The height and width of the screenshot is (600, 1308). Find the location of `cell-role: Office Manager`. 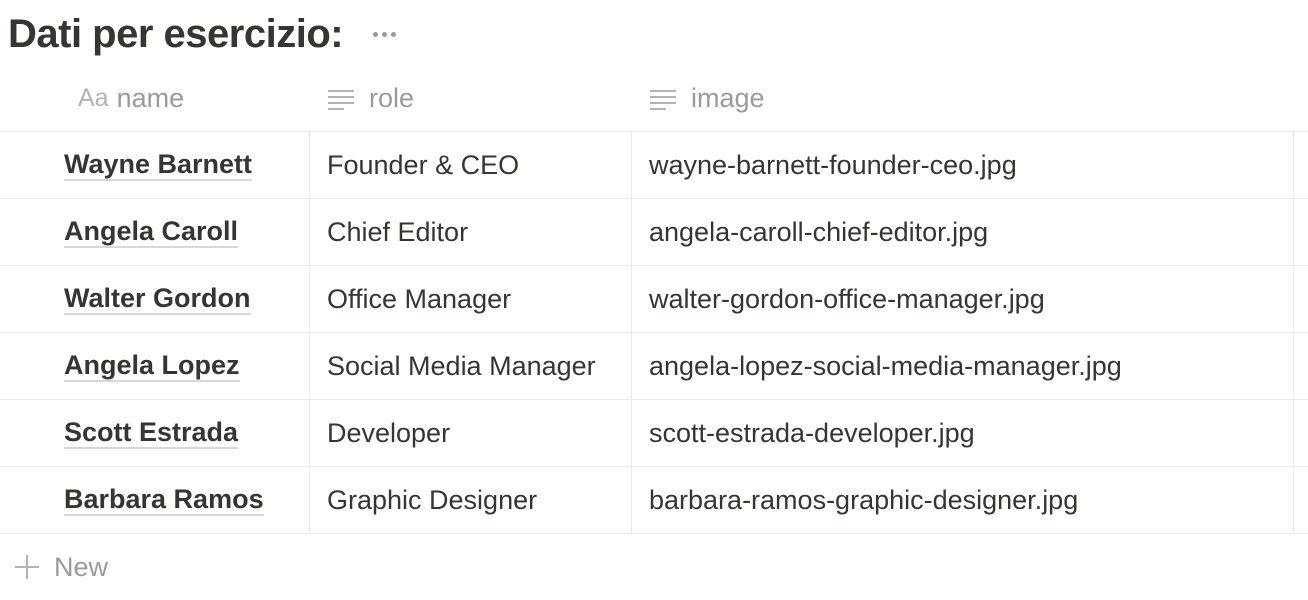

cell-role: Office Manager is located at coordinates (470, 299).